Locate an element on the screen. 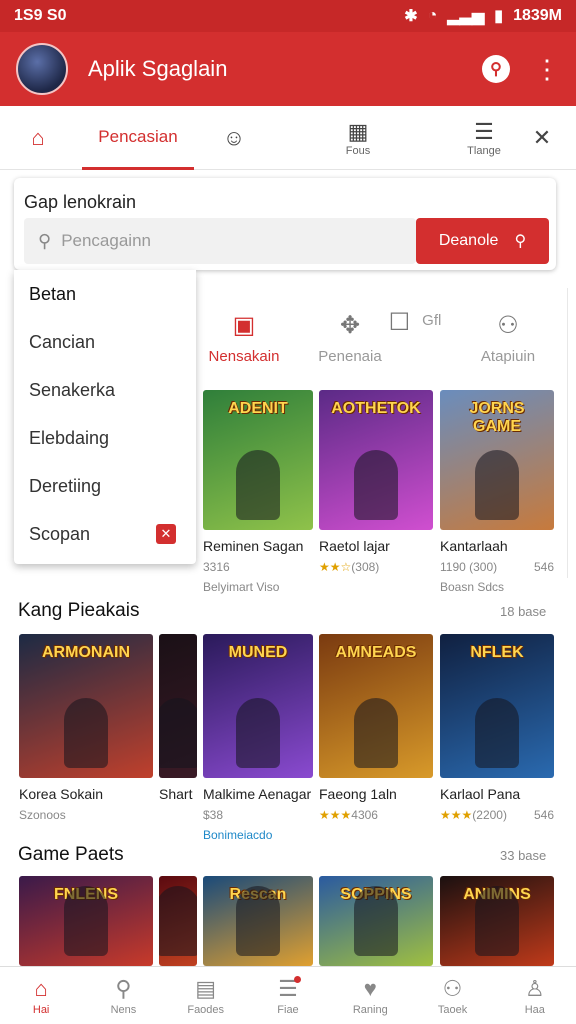 The width and height of the screenshot is (576, 1024). game-card: SOPPINS is located at coordinates (376, 921).